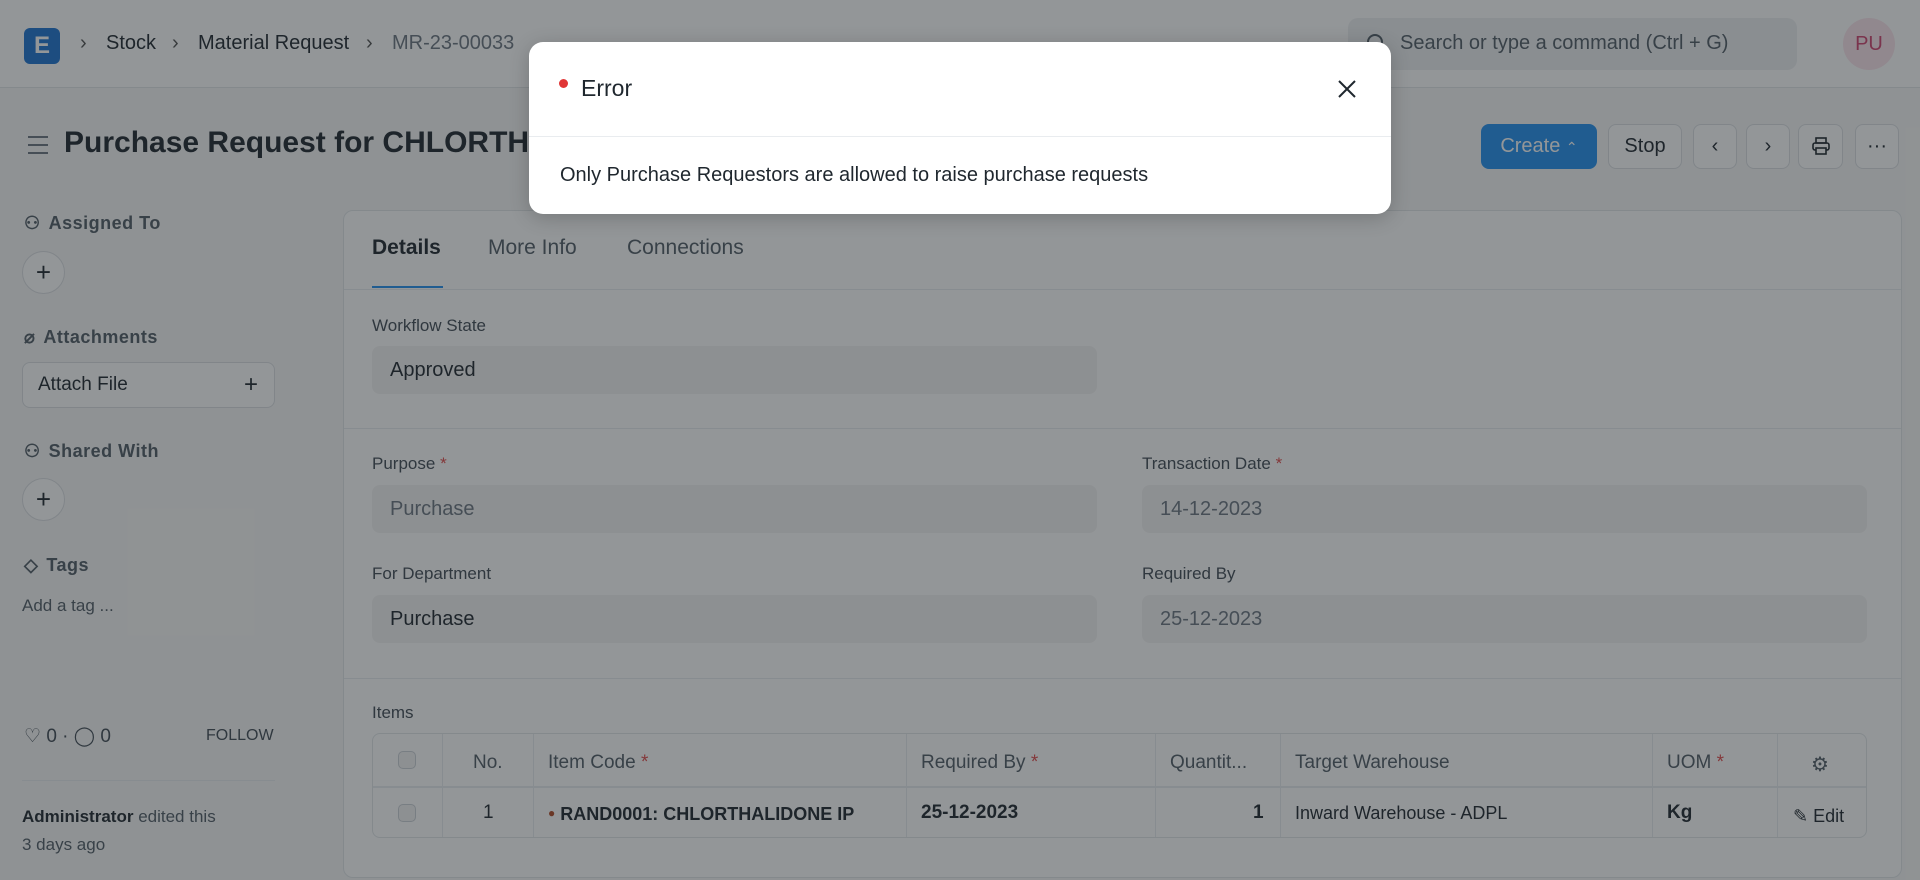 The image size is (1920, 880). What do you see at coordinates (1347, 89) in the screenshot?
I see `close-icon` at bounding box center [1347, 89].